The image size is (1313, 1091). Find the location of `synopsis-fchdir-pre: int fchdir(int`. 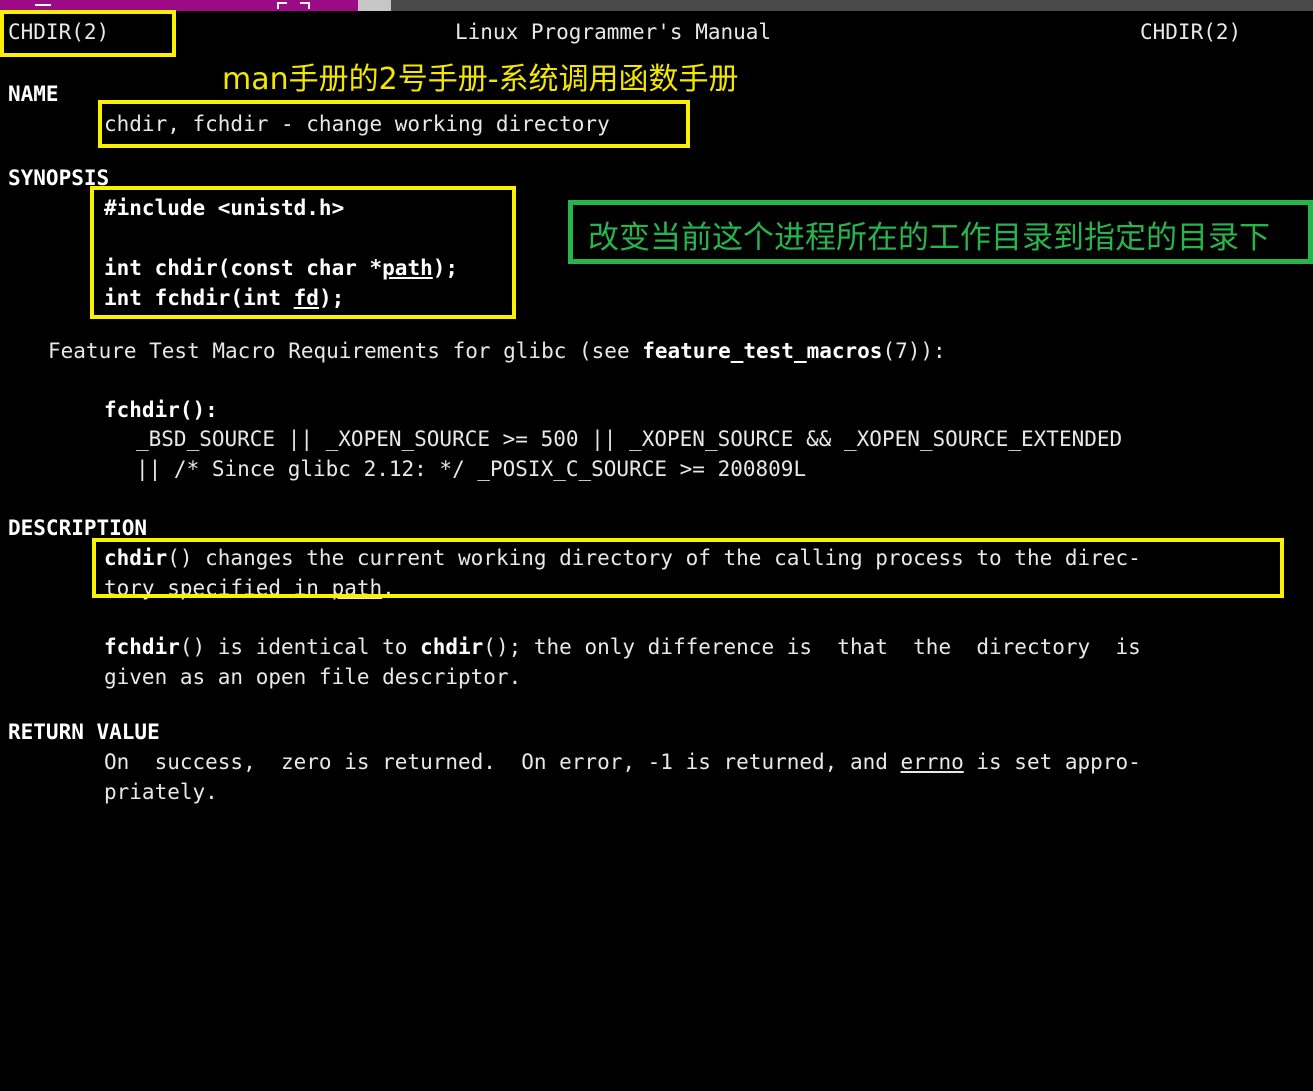

synopsis-fchdir-pre: int fchdir(int is located at coordinates (199, 298).